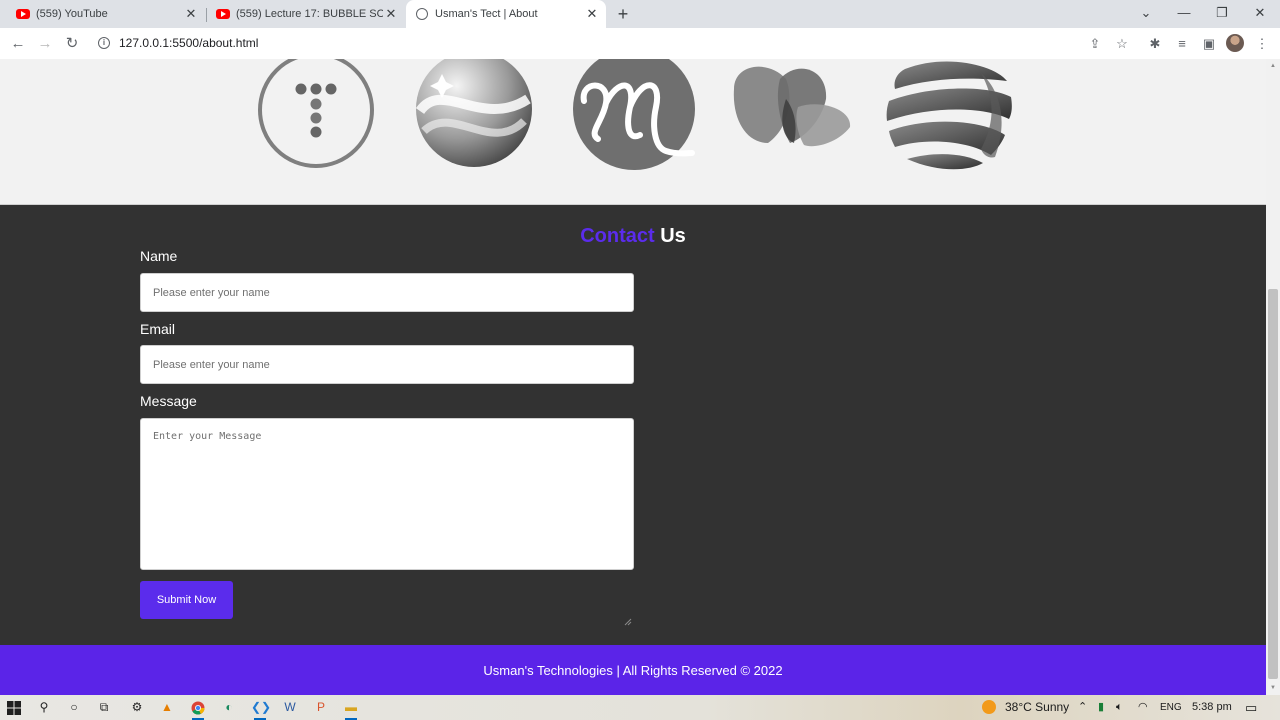 Image resolution: width=1280 pixels, height=720 pixels. Describe the element at coordinates (351, 709) in the screenshot. I see `file-explorer-icon: ▬` at that location.